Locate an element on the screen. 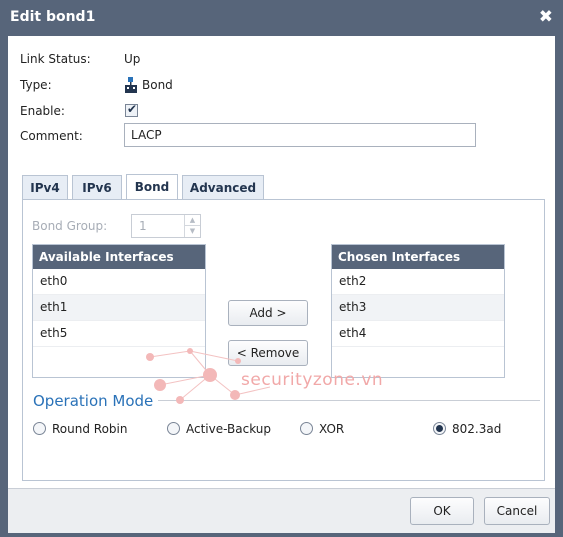 The image size is (563, 537). type-value: Bond is located at coordinates (157, 85).